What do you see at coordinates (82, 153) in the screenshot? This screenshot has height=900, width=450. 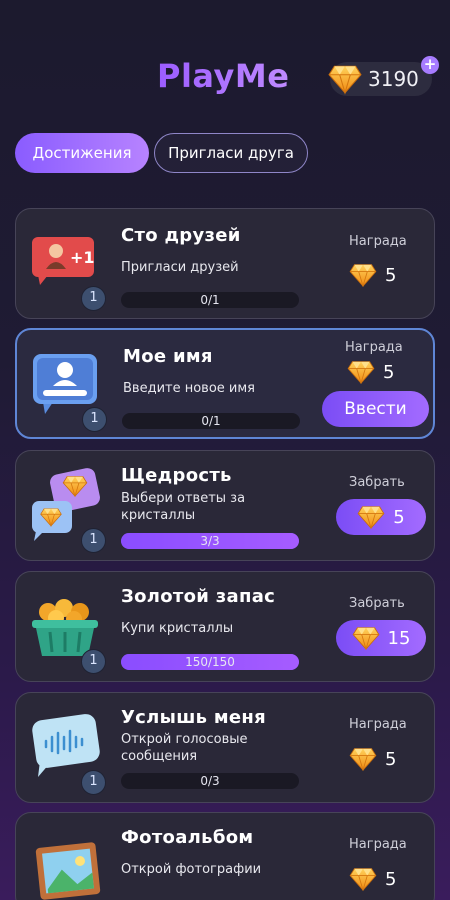 I see `tab-achievements: Достижения` at bounding box center [82, 153].